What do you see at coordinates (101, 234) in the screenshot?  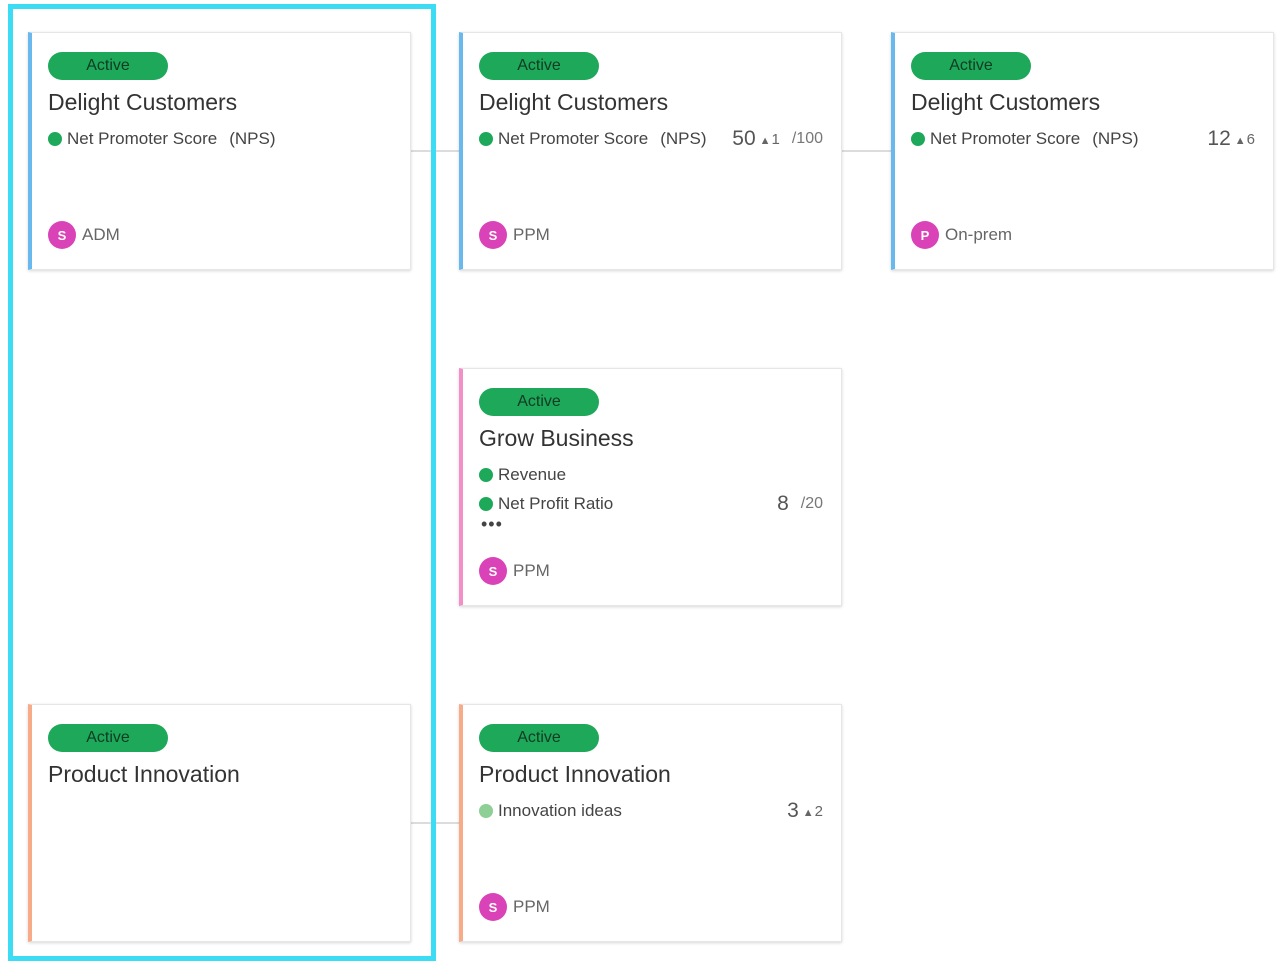 I see `owner-name: ADM` at bounding box center [101, 234].